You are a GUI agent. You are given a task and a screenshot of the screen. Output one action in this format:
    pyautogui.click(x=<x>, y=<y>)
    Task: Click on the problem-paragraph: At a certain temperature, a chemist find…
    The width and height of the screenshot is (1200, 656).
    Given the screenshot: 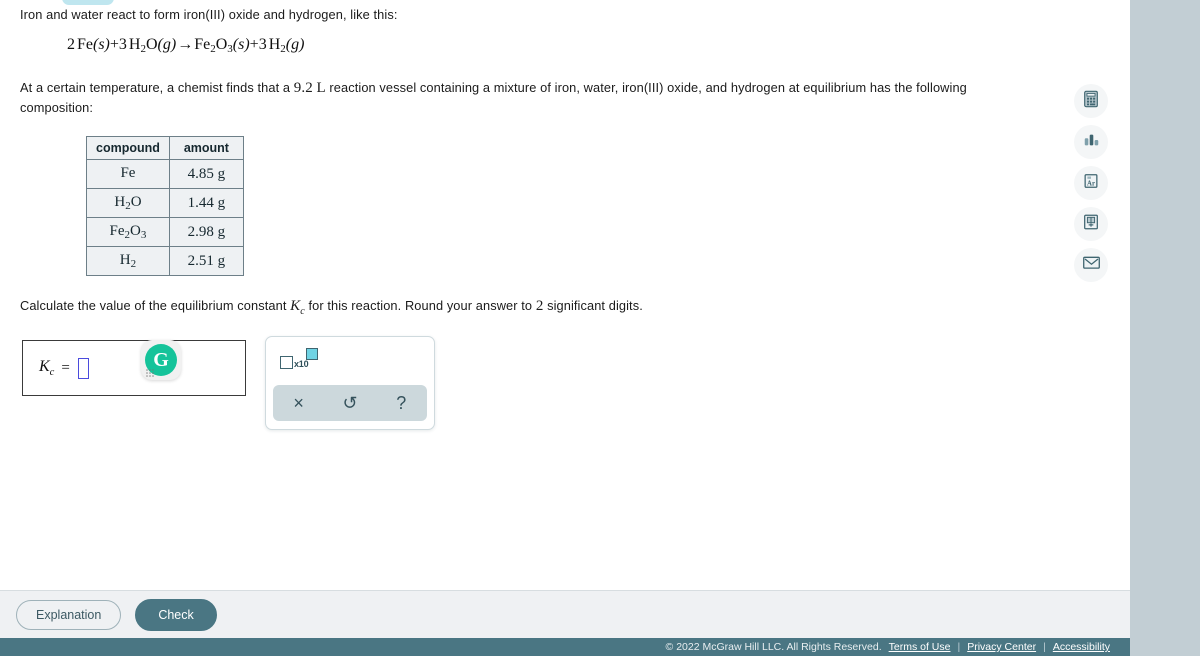 What is the action you would take?
    pyautogui.click(x=525, y=97)
    